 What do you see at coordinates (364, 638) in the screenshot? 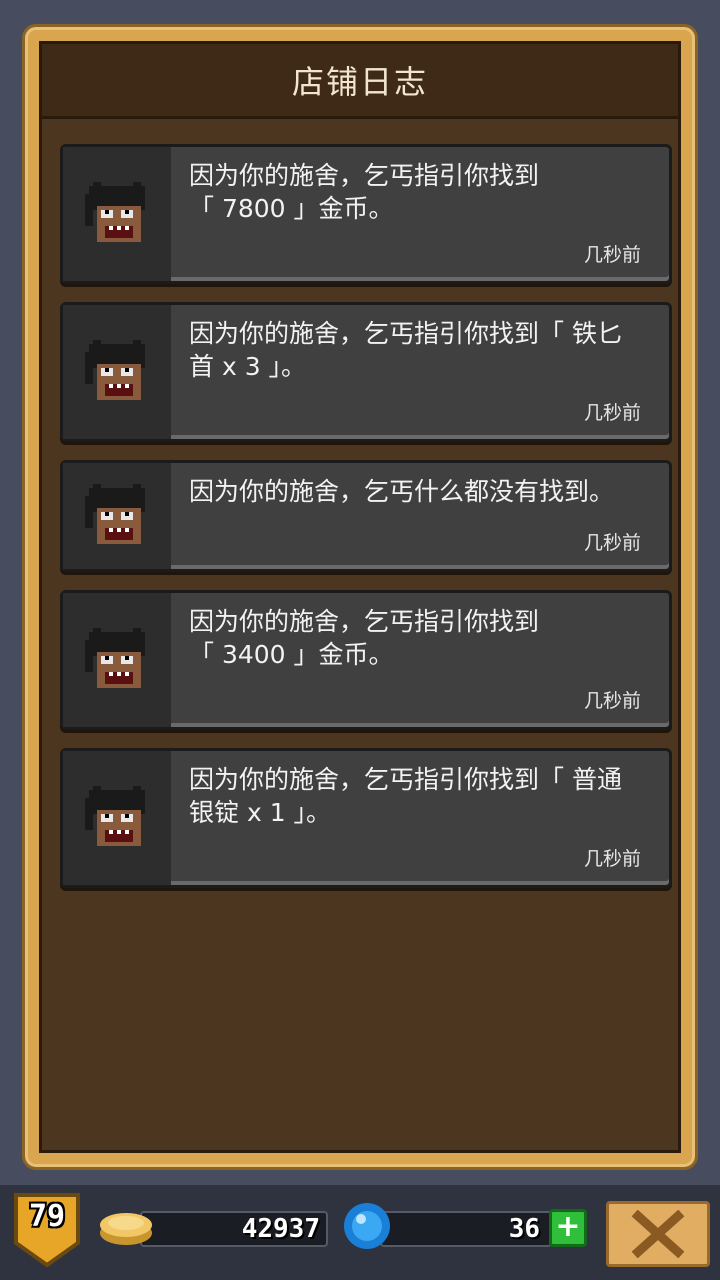
I see `log-message: 因为你的施舍，乞丐指引你找到 「 3400 」金币。` at bounding box center [364, 638].